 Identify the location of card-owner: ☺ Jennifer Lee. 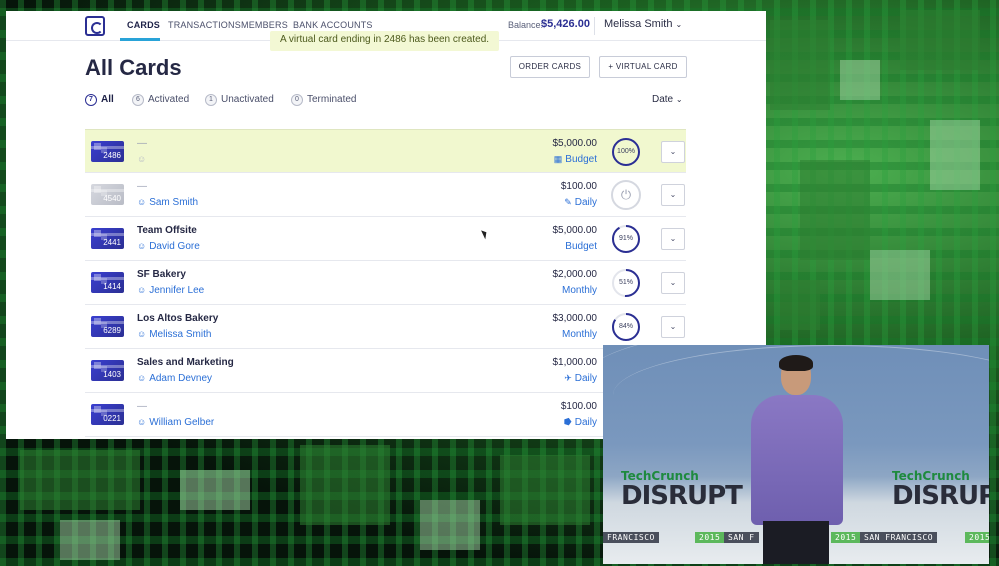
(170, 290).